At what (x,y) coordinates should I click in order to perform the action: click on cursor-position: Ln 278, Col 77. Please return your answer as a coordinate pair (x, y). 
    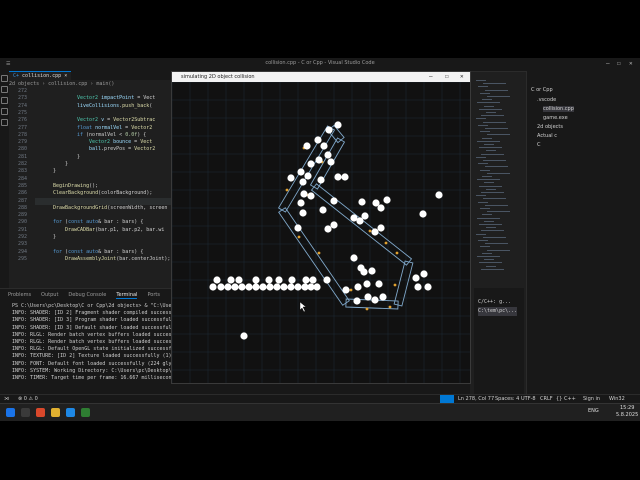
    Looking at the image, I should click on (476, 399).